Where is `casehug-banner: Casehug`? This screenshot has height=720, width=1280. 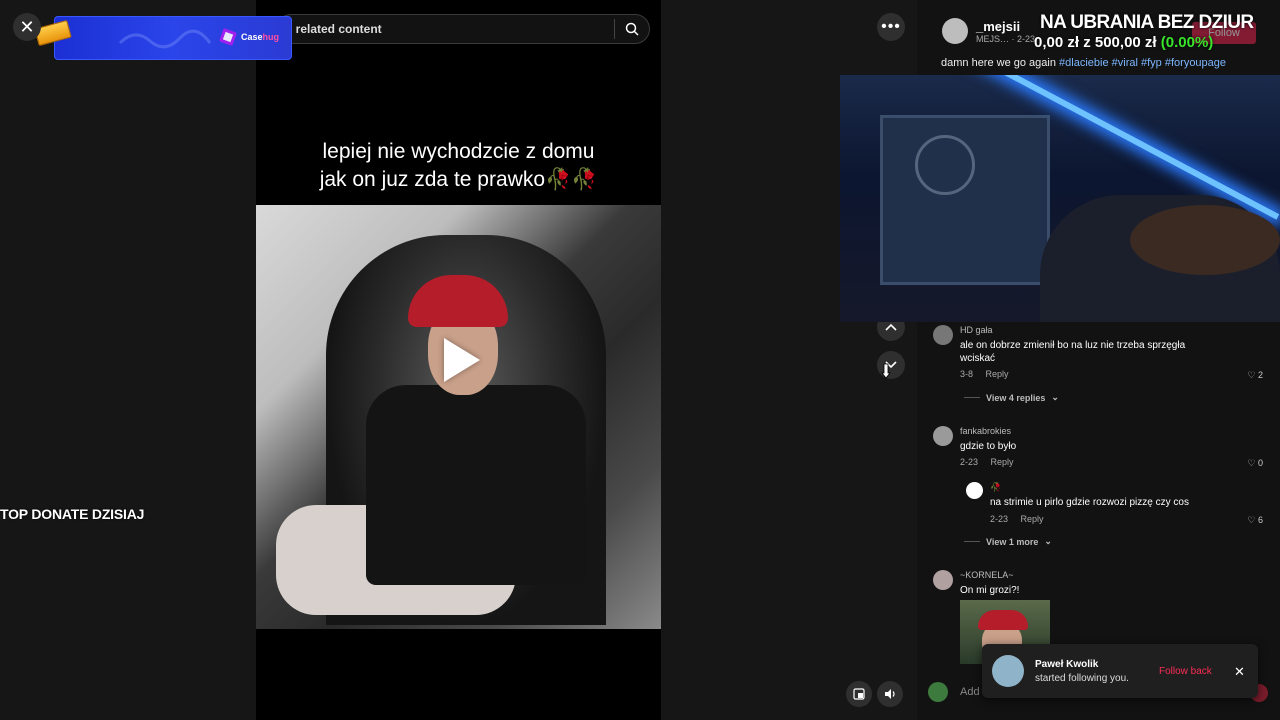 casehug-banner: Casehug is located at coordinates (173, 38).